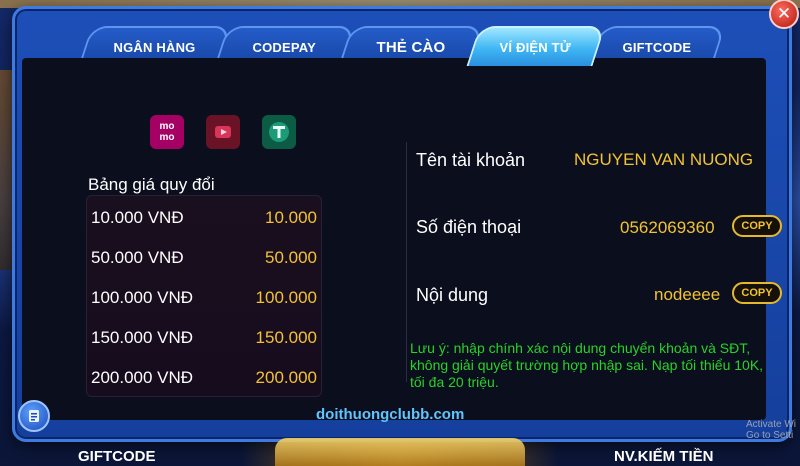  I want to click on price-row: 200.000 VNĐ 200.000, so click(205, 378).